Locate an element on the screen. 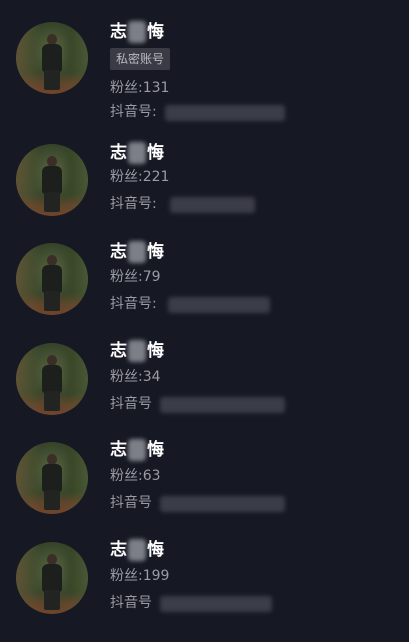 The image size is (409, 642). followers-count: 粉丝:34 is located at coordinates (135, 377).